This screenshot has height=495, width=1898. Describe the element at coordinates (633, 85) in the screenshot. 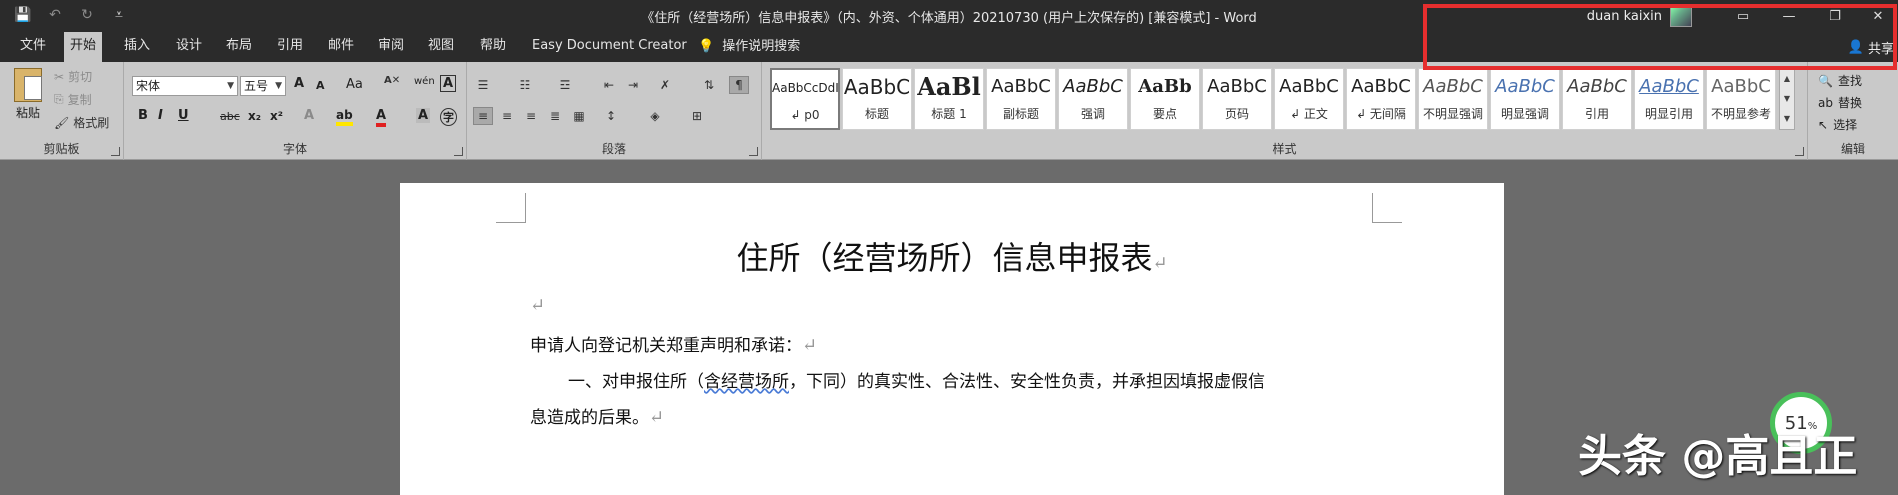

I see `increase-indent-icon: ⇥` at that location.